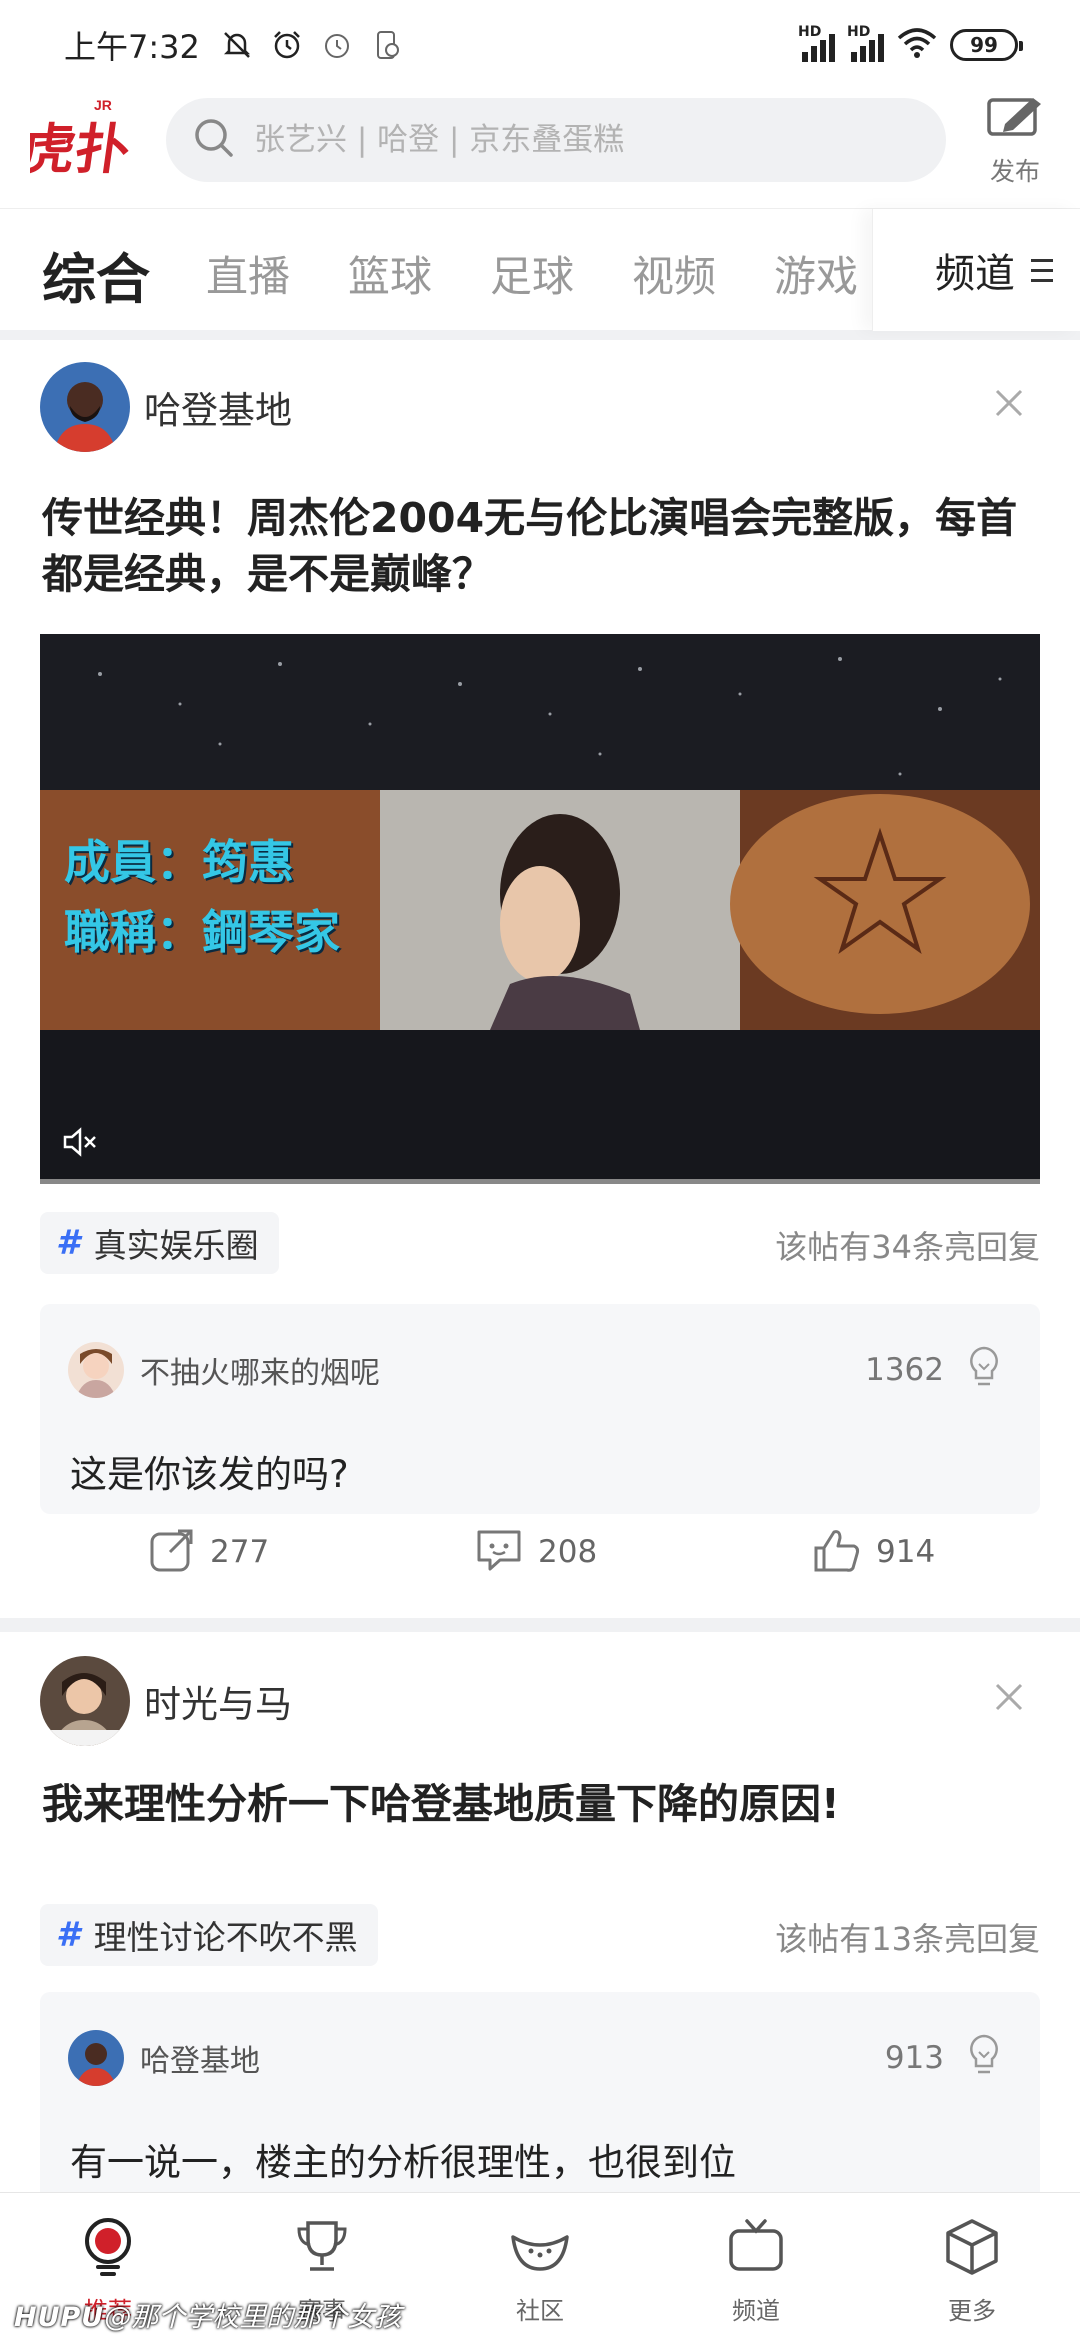 The height and width of the screenshot is (2340, 1080). What do you see at coordinates (225, 1937) in the screenshot?
I see `topic-label: 理性讨论不吹不黑` at bounding box center [225, 1937].